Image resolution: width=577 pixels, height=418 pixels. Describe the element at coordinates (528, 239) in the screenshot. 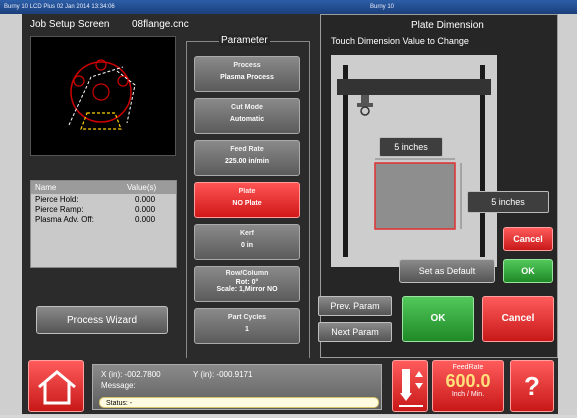

I see `cancel-small-button: Cancel` at that location.